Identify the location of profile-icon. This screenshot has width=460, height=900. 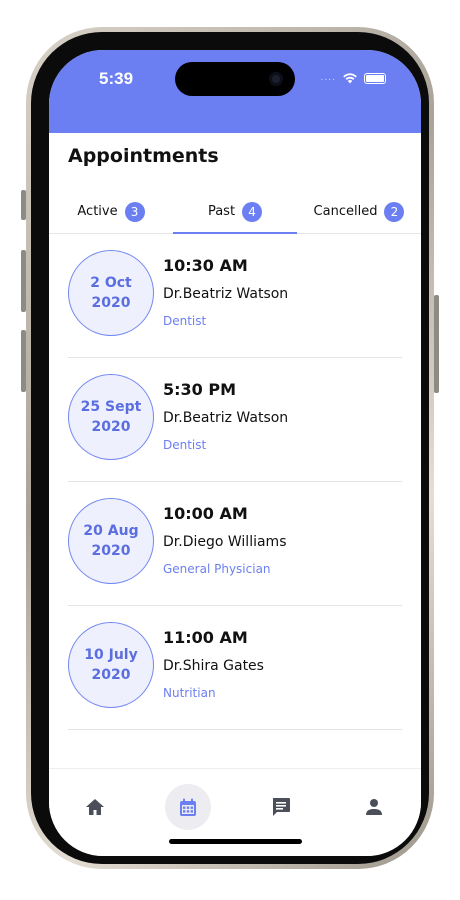
(374, 807).